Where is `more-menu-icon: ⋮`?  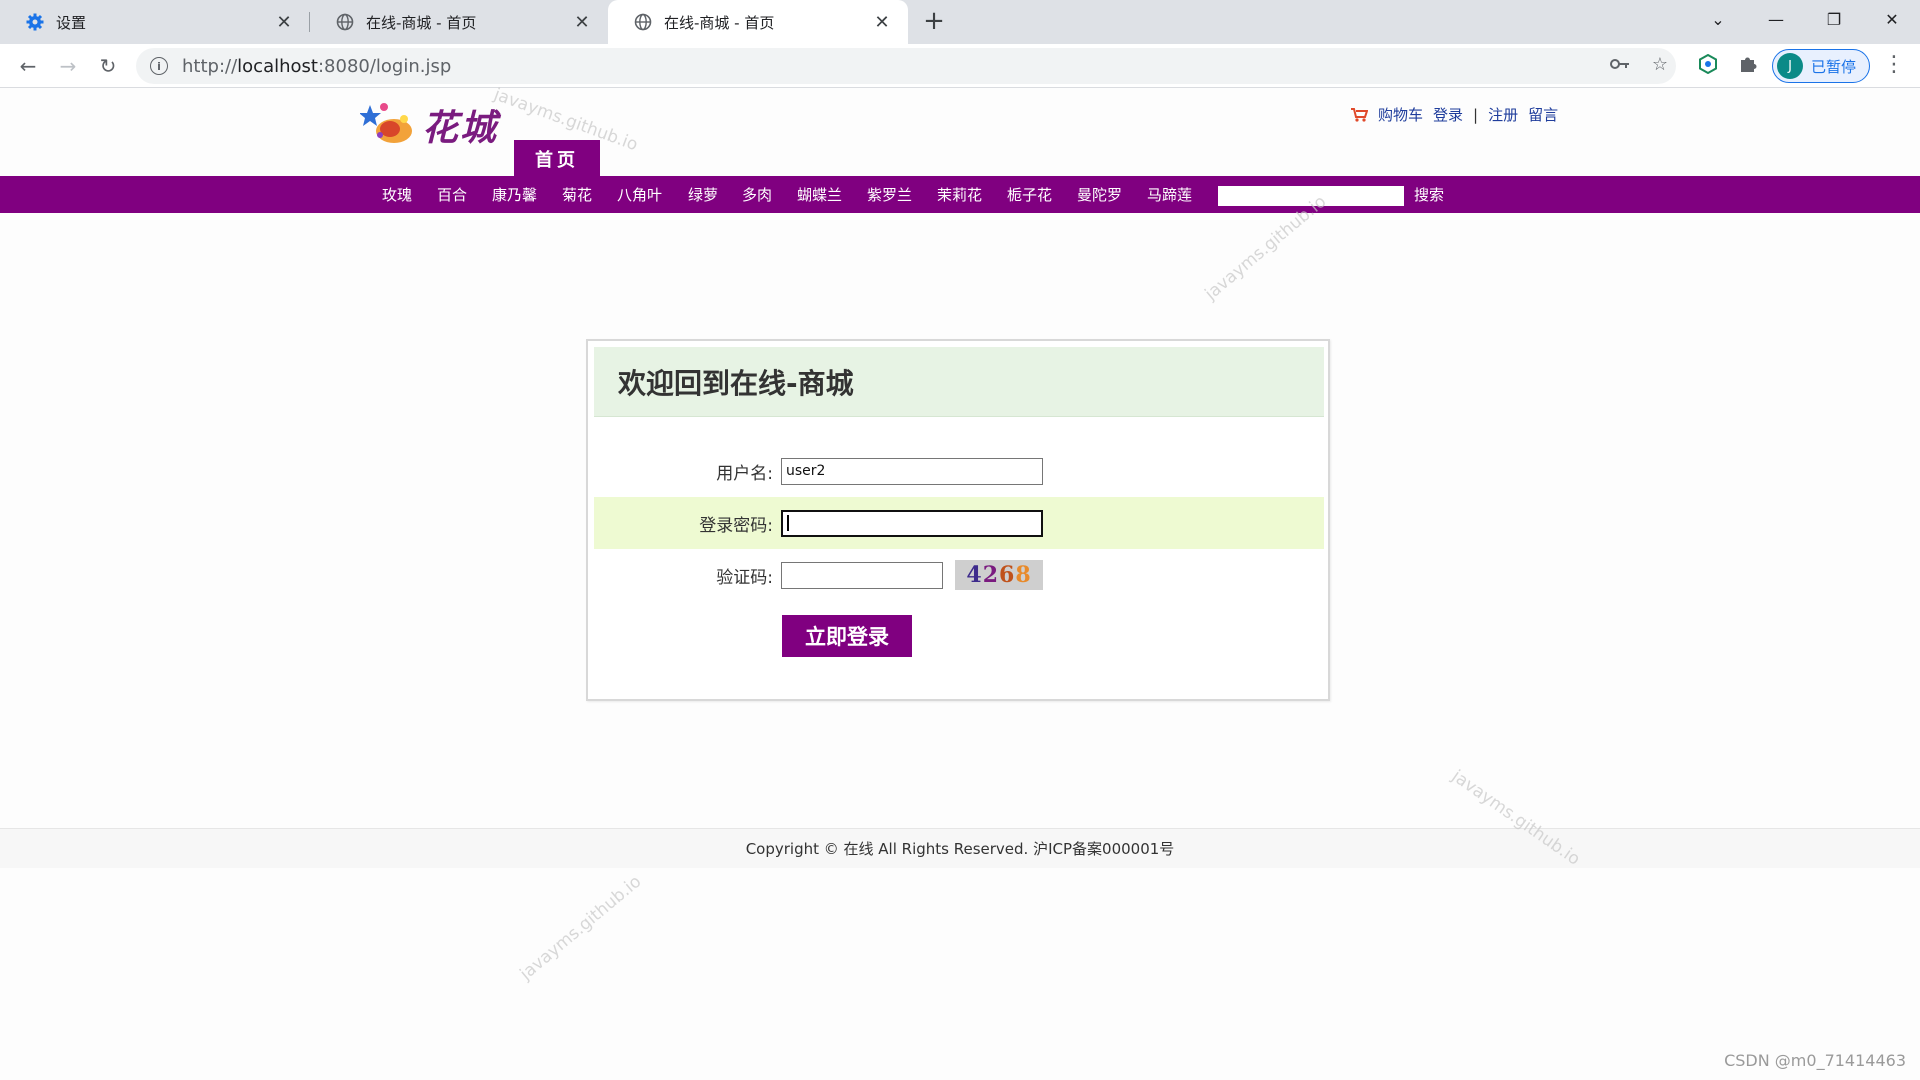 more-menu-icon: ⋮ is located at coordinates (1894, 66).